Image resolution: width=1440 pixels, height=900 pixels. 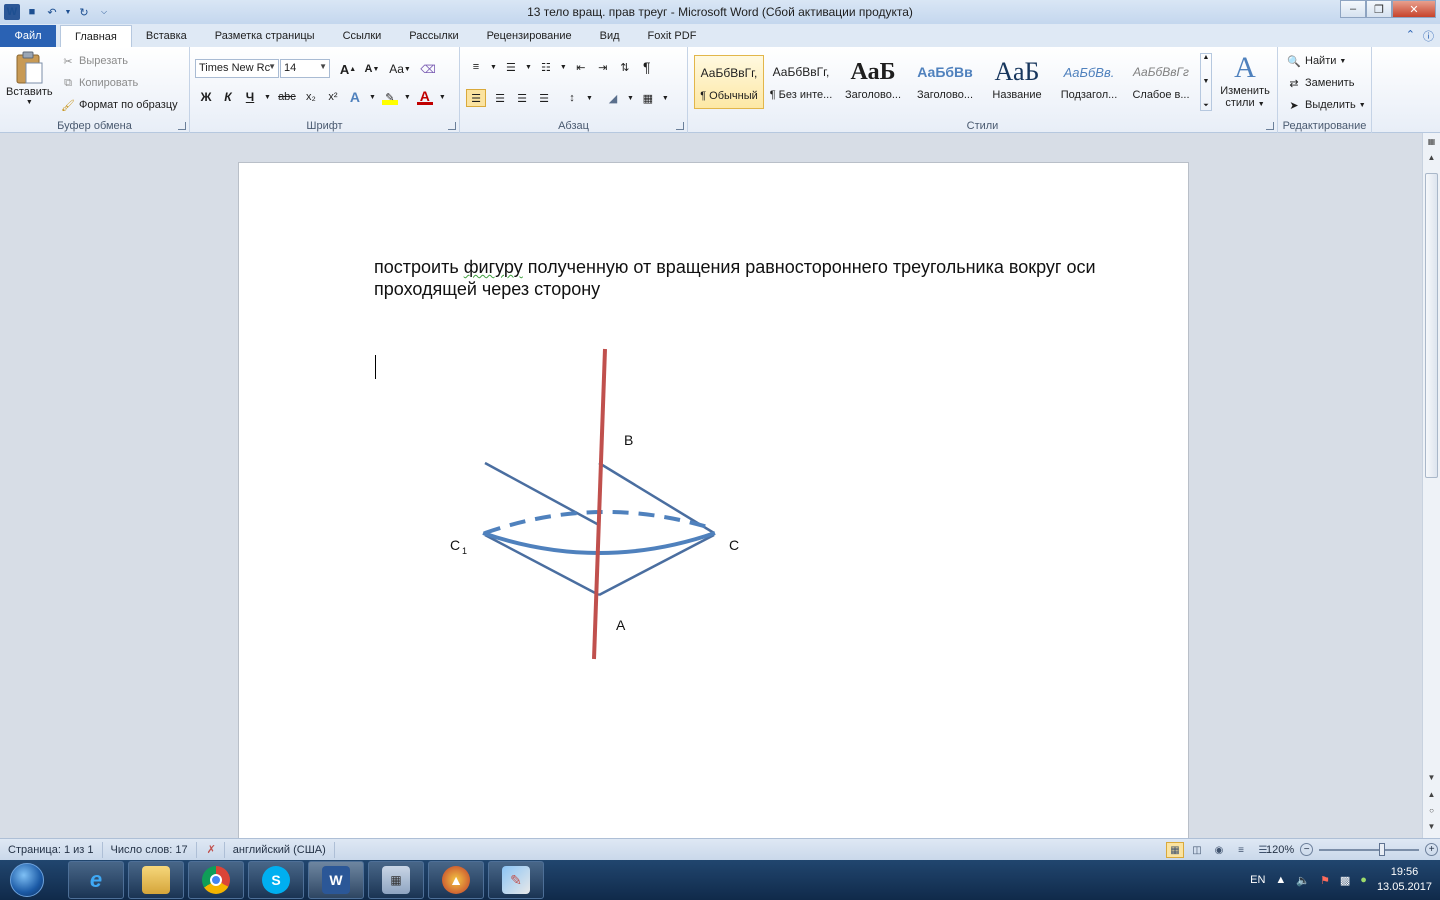 I want to click on redo-icon: ↻, so click(x=84, y=12).